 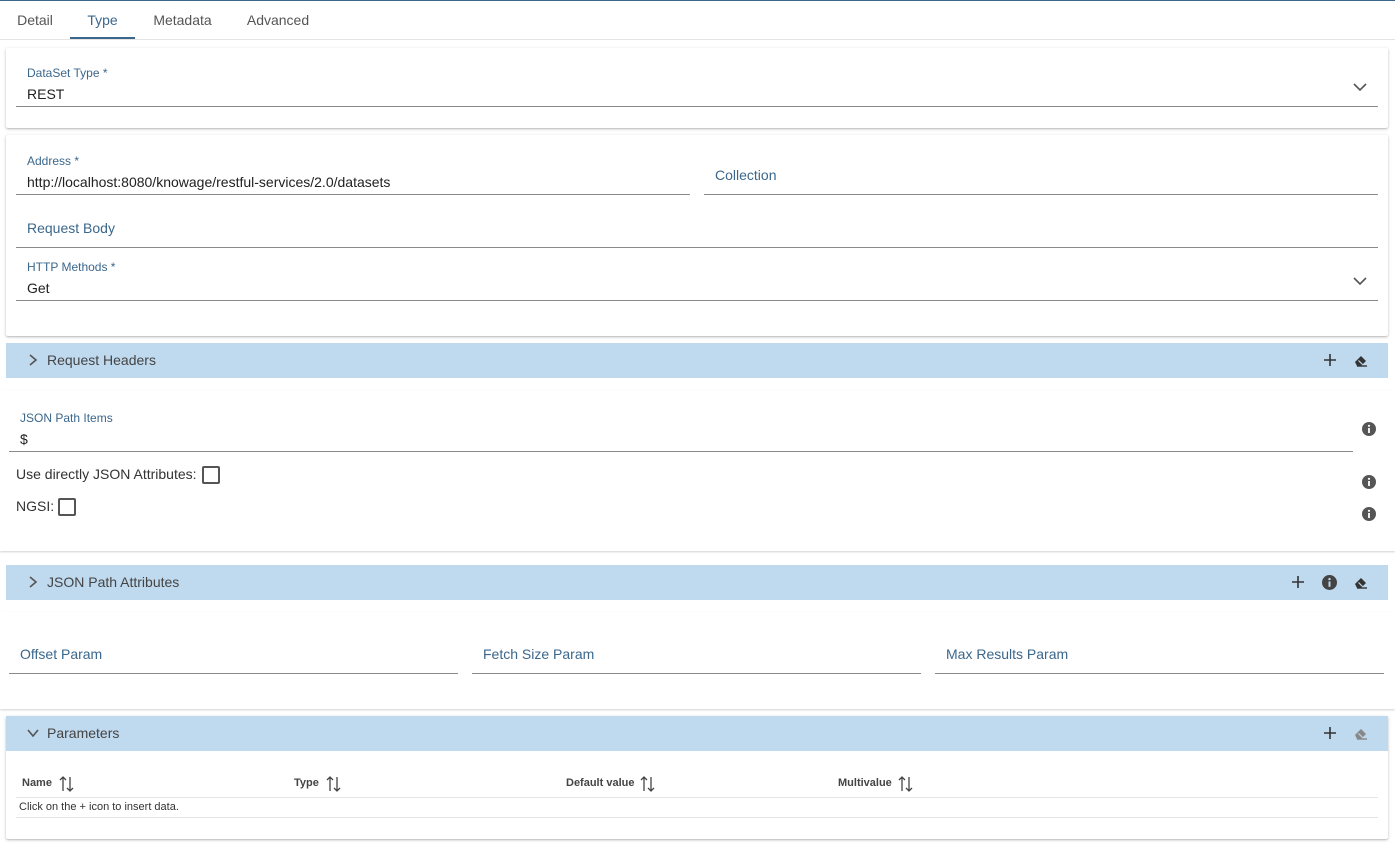 I want to click on fetch-size-param-field: Fetch Size Param, so click(x=696, y=654).